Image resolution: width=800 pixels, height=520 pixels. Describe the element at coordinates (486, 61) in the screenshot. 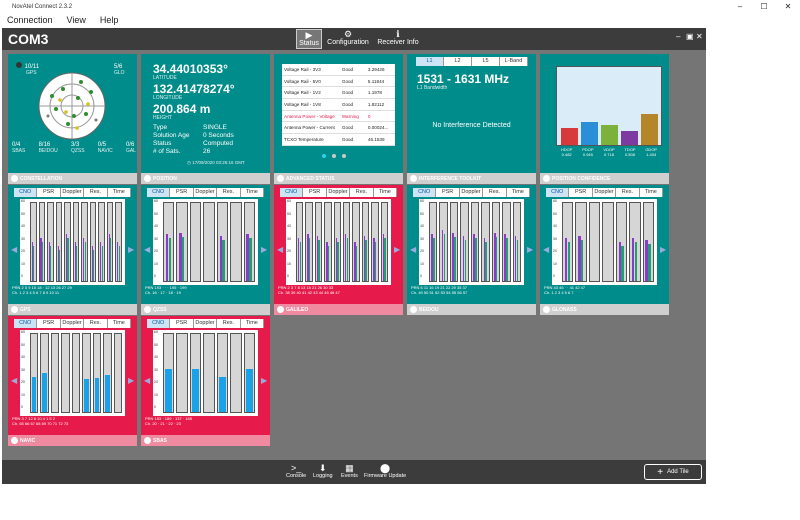

I see `tab-l5: L5` at that location.